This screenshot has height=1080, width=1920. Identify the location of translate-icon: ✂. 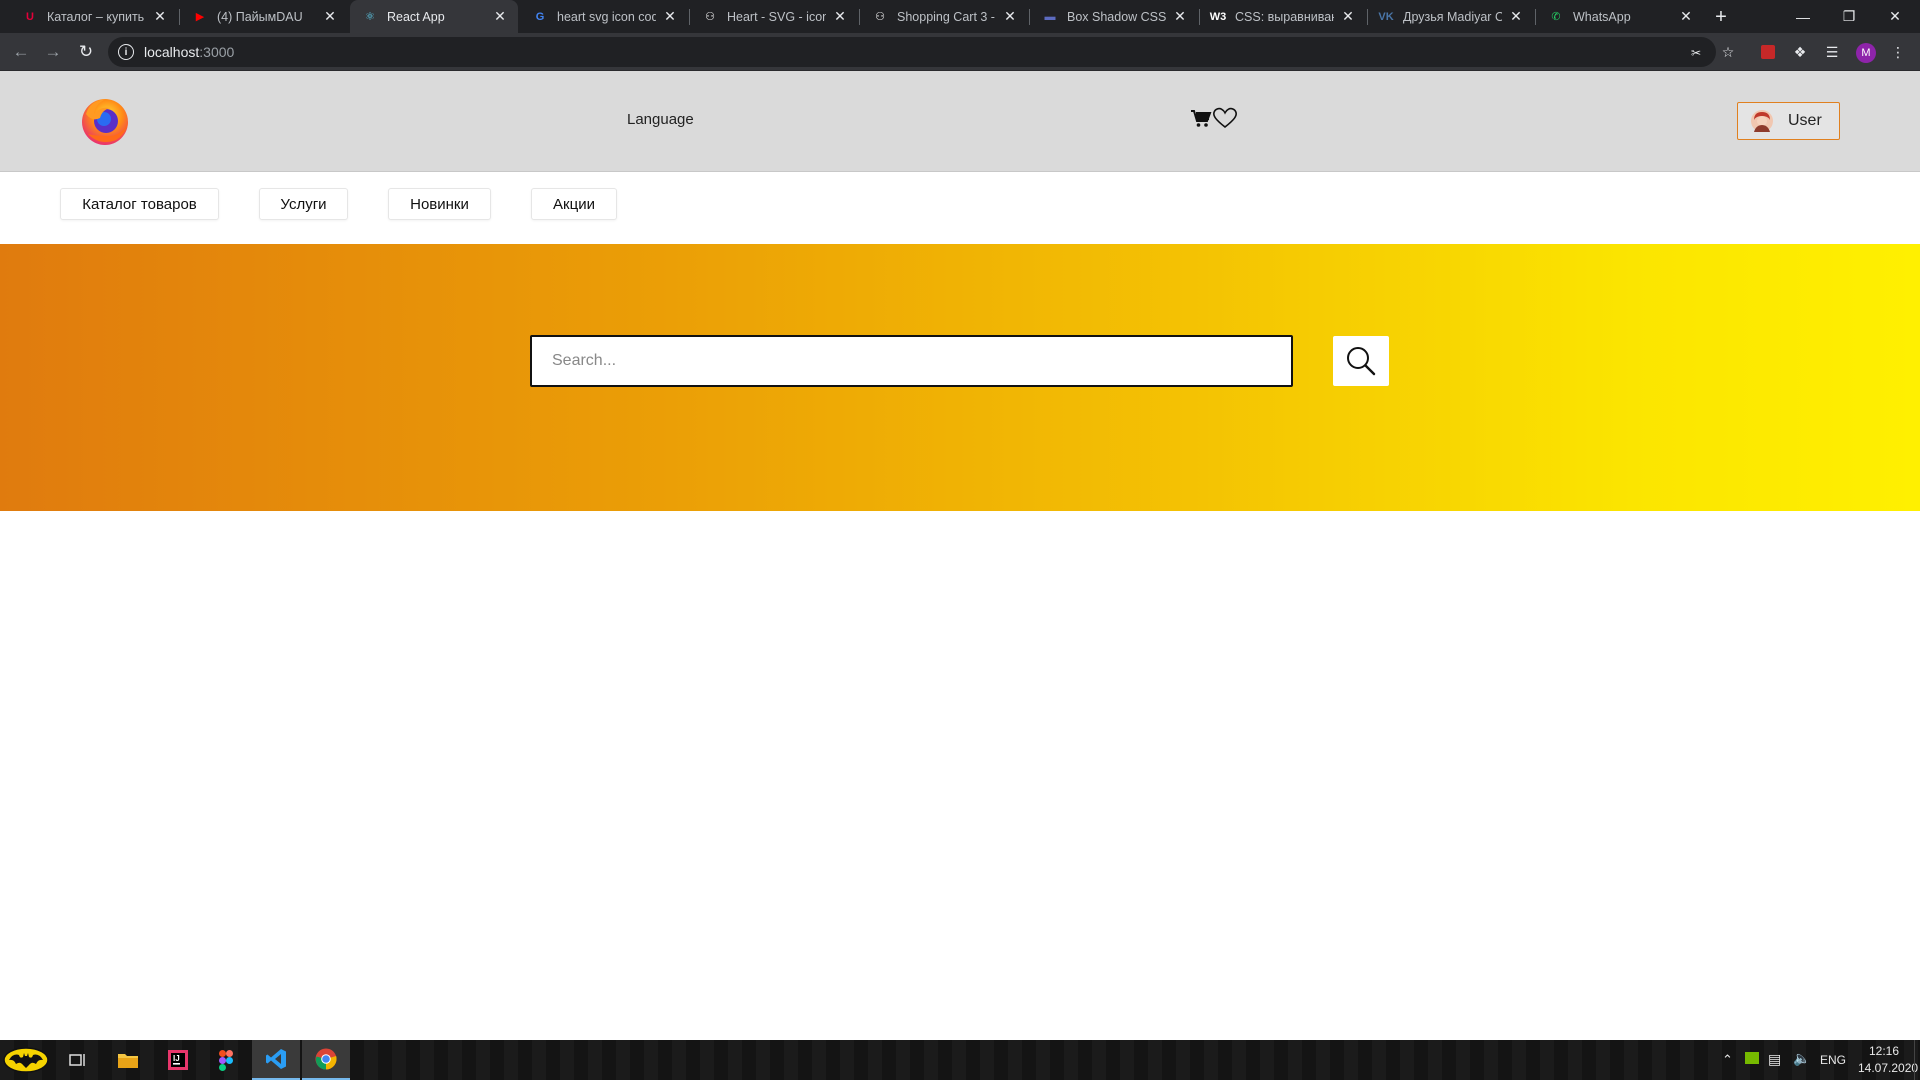
(1696, 53).